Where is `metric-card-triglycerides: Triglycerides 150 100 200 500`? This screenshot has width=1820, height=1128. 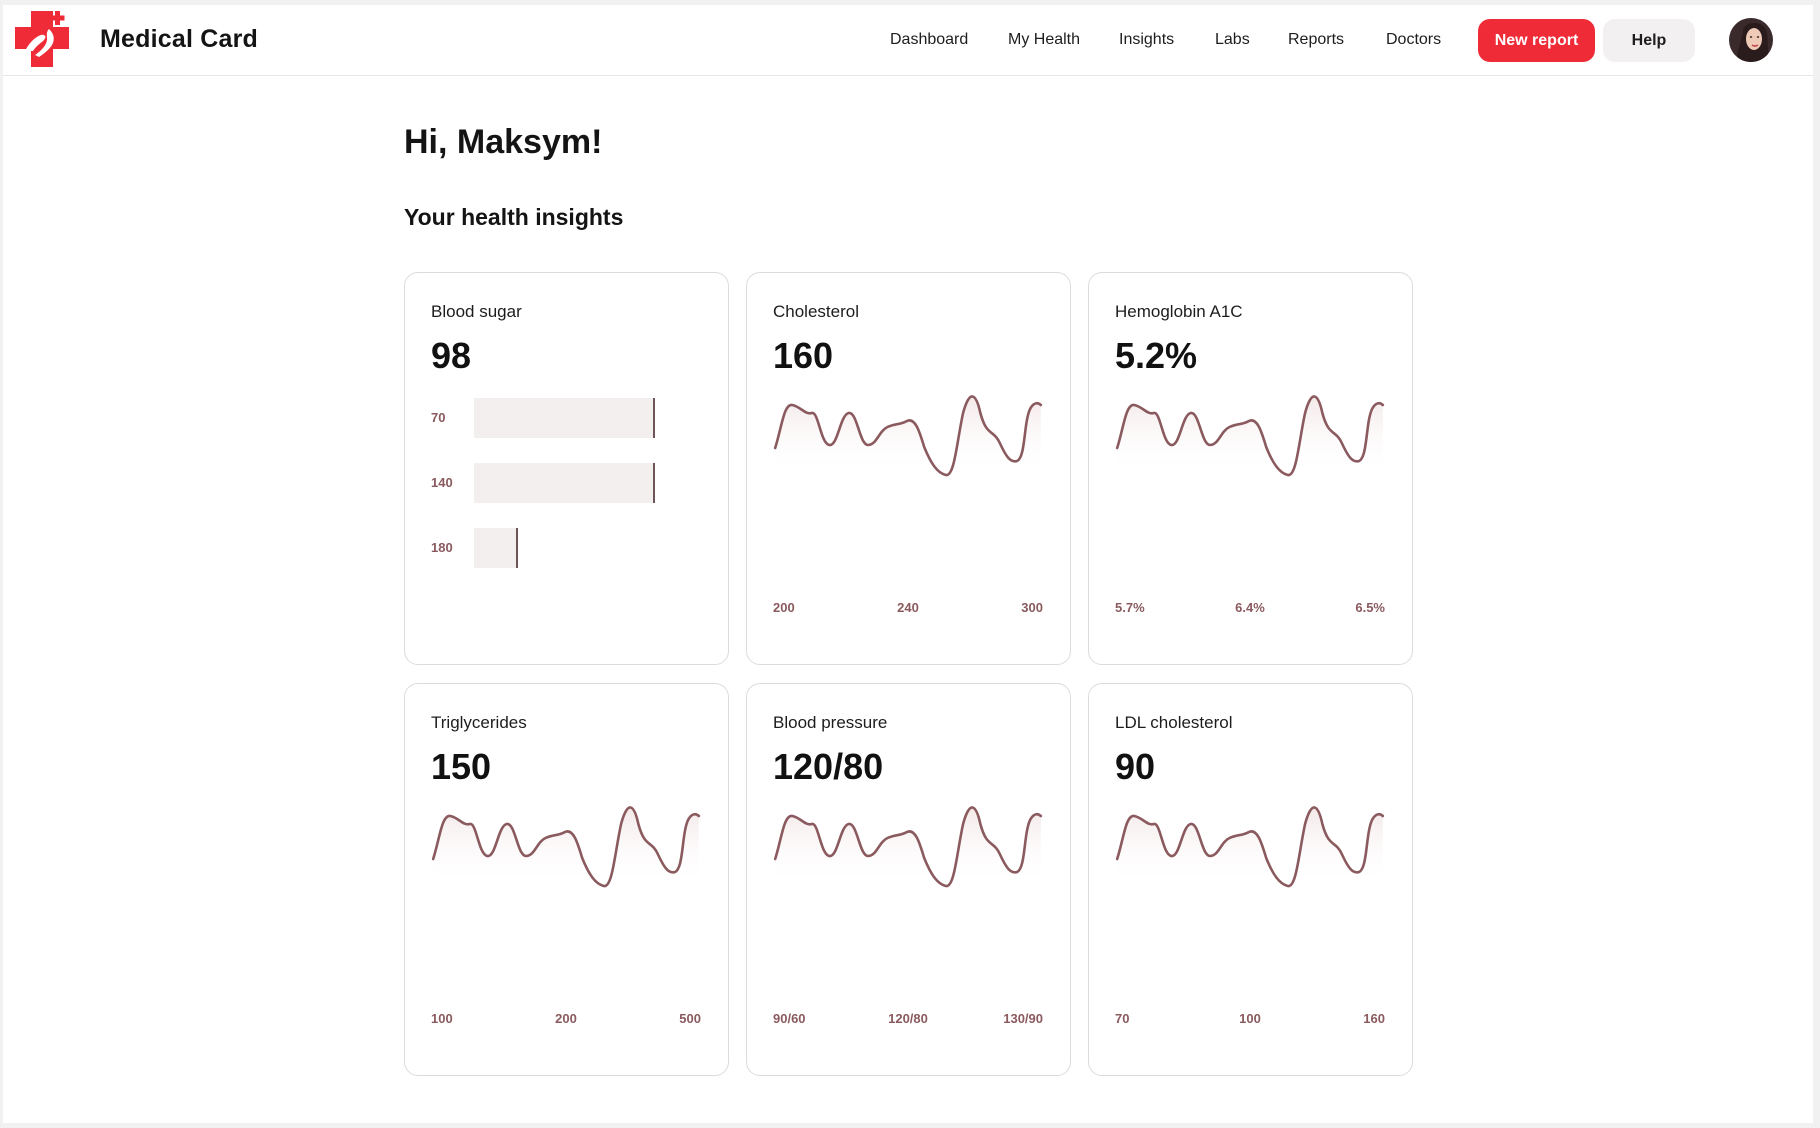
metric-card-triglycerides: Triglycerides 150 100 200 500 is located at coordinates (566, 879).